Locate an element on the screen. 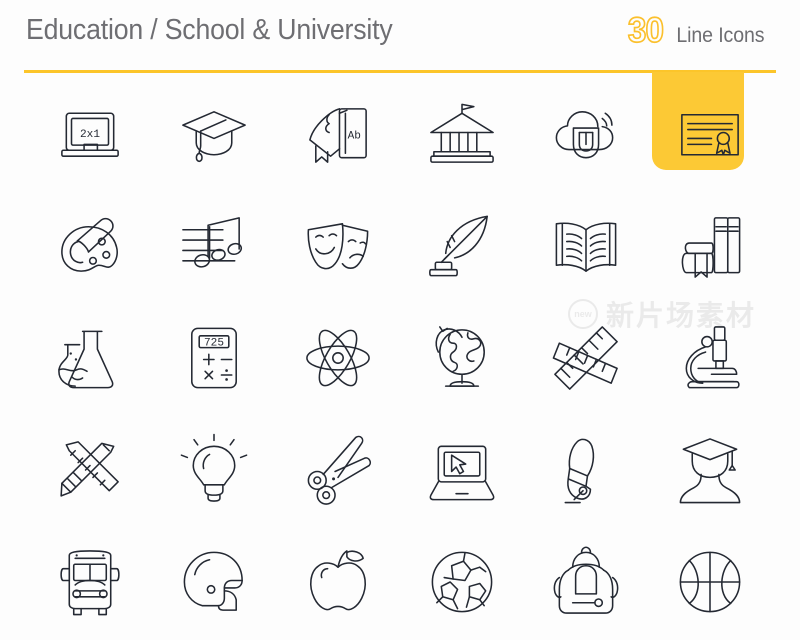 This screenshot has width=800, height=640. icon-cell-school-bus is located at coordinates (90, 582).